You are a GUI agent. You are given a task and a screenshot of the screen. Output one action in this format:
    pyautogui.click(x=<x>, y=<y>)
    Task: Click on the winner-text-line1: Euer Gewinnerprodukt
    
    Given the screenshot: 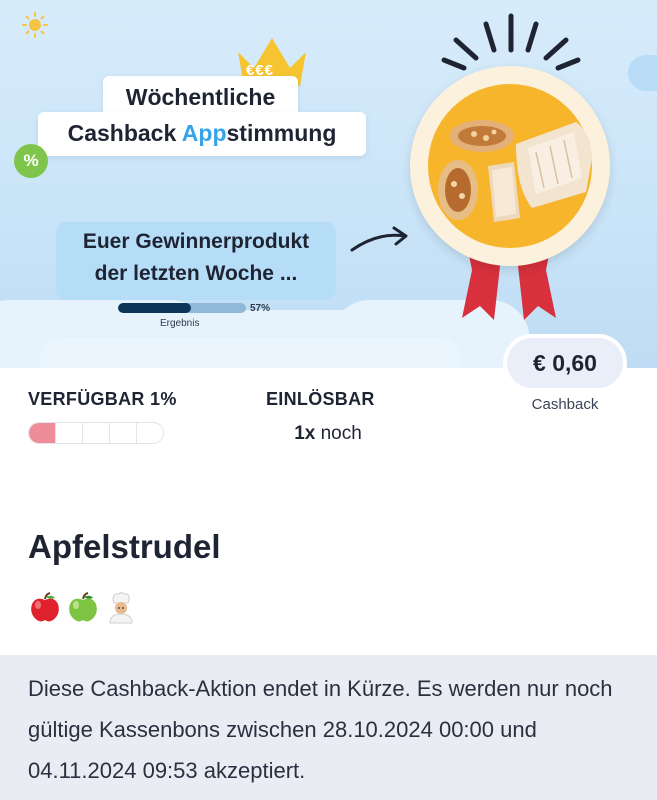 What is the action you would take?
    pyautogui.click(x=196, y=241)
    